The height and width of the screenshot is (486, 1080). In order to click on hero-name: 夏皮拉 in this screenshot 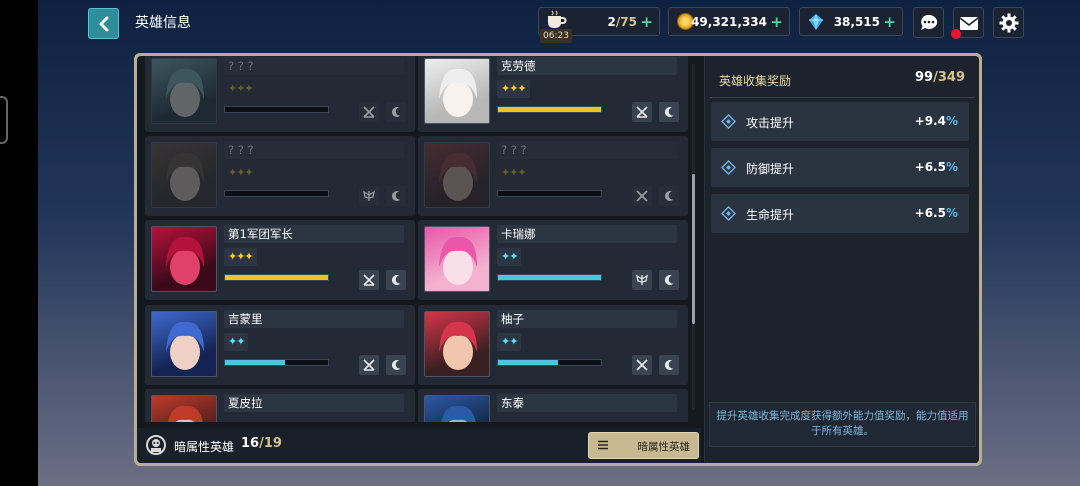, I will do `click(314, 403)`.